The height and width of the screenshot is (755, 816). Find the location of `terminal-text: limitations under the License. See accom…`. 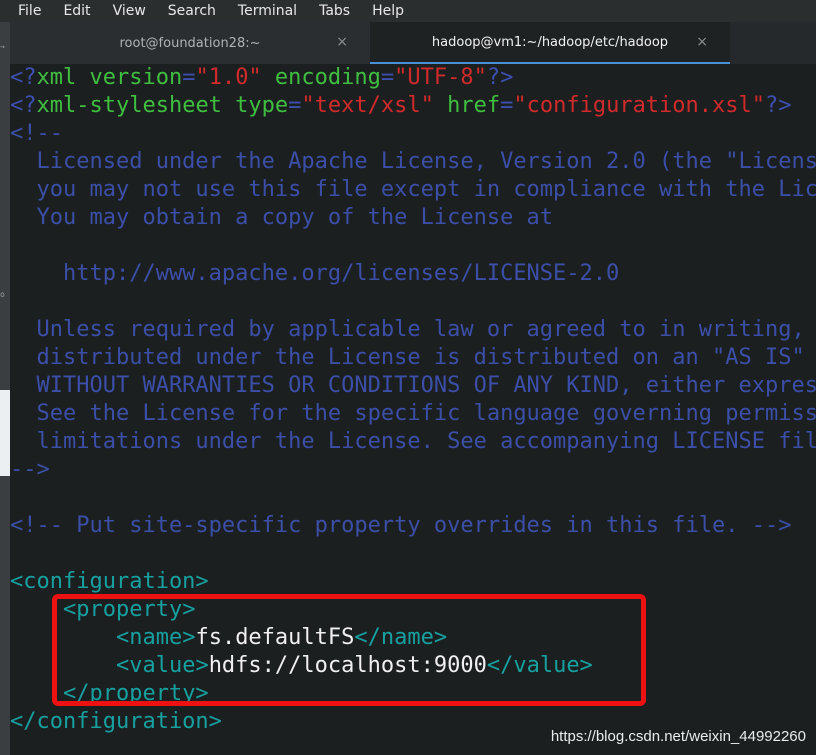

terminal-text: limitations under the License. See accom… is located at coordinates (413, 441).